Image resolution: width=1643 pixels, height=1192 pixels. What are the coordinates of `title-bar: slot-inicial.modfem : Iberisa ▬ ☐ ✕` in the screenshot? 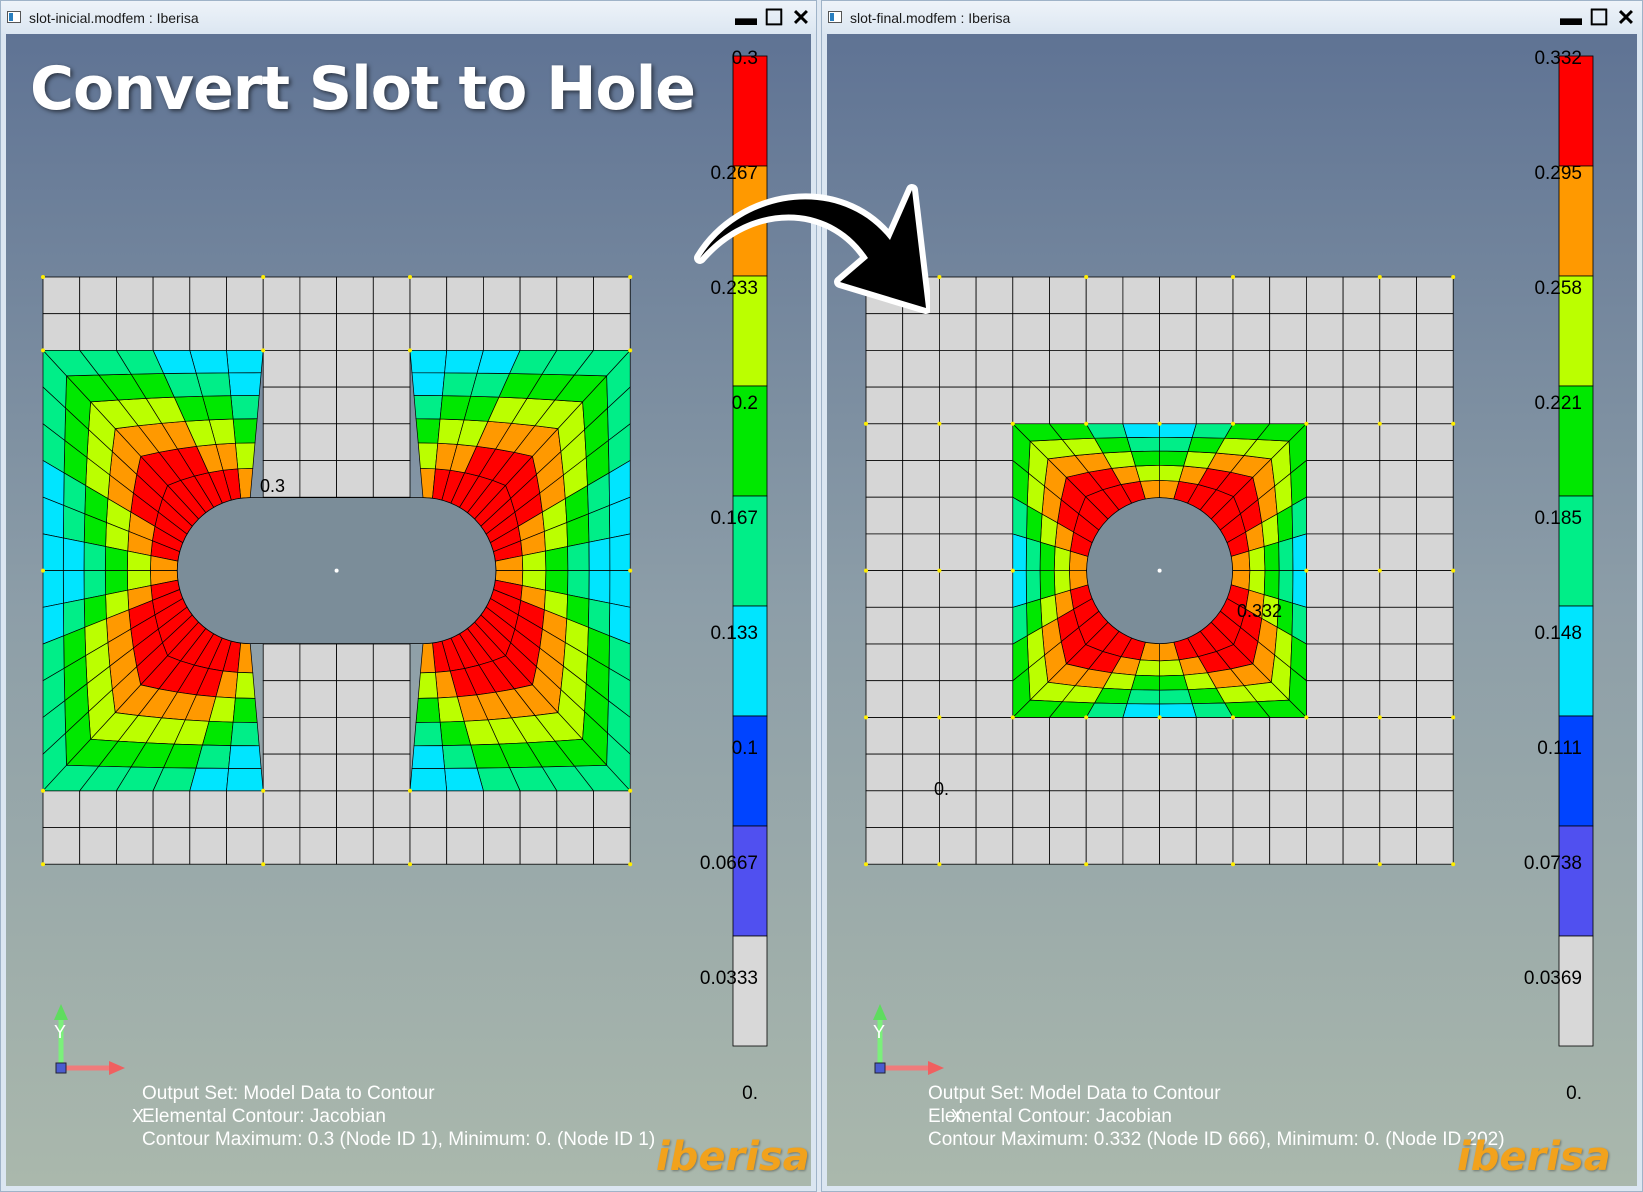 It's located at (408, 18).